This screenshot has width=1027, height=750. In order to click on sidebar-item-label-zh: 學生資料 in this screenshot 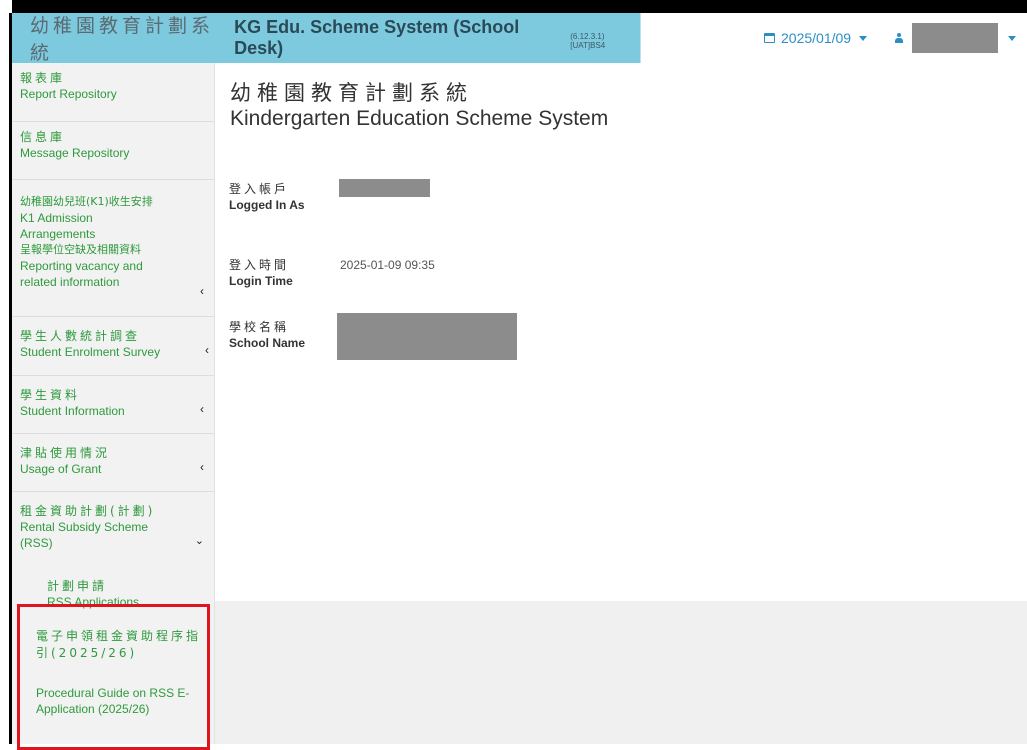, I will do `click(50, 395)`.